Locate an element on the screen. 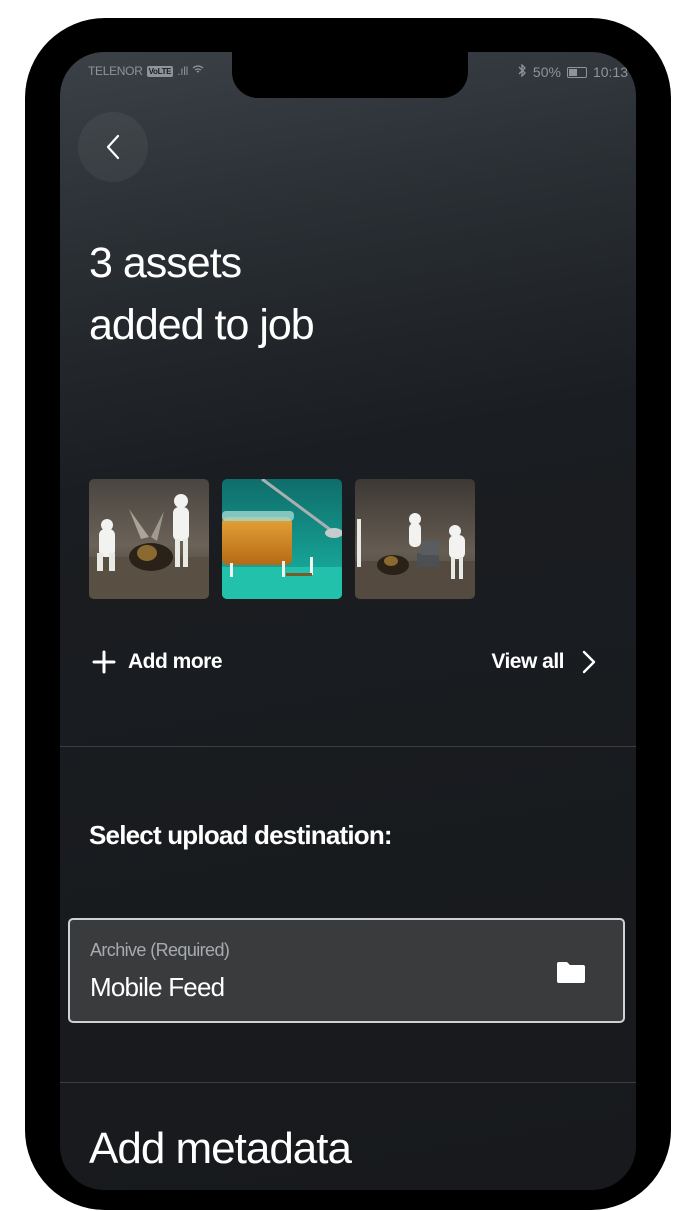  upload-destination-heading: Select upload destination: is located at coordinates (241, 835).